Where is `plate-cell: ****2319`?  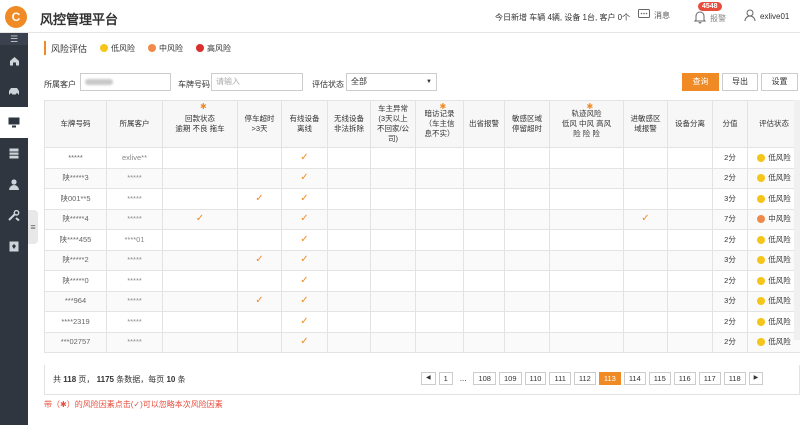 plate-cell: ****2319 is located at coordinates (75, 322).